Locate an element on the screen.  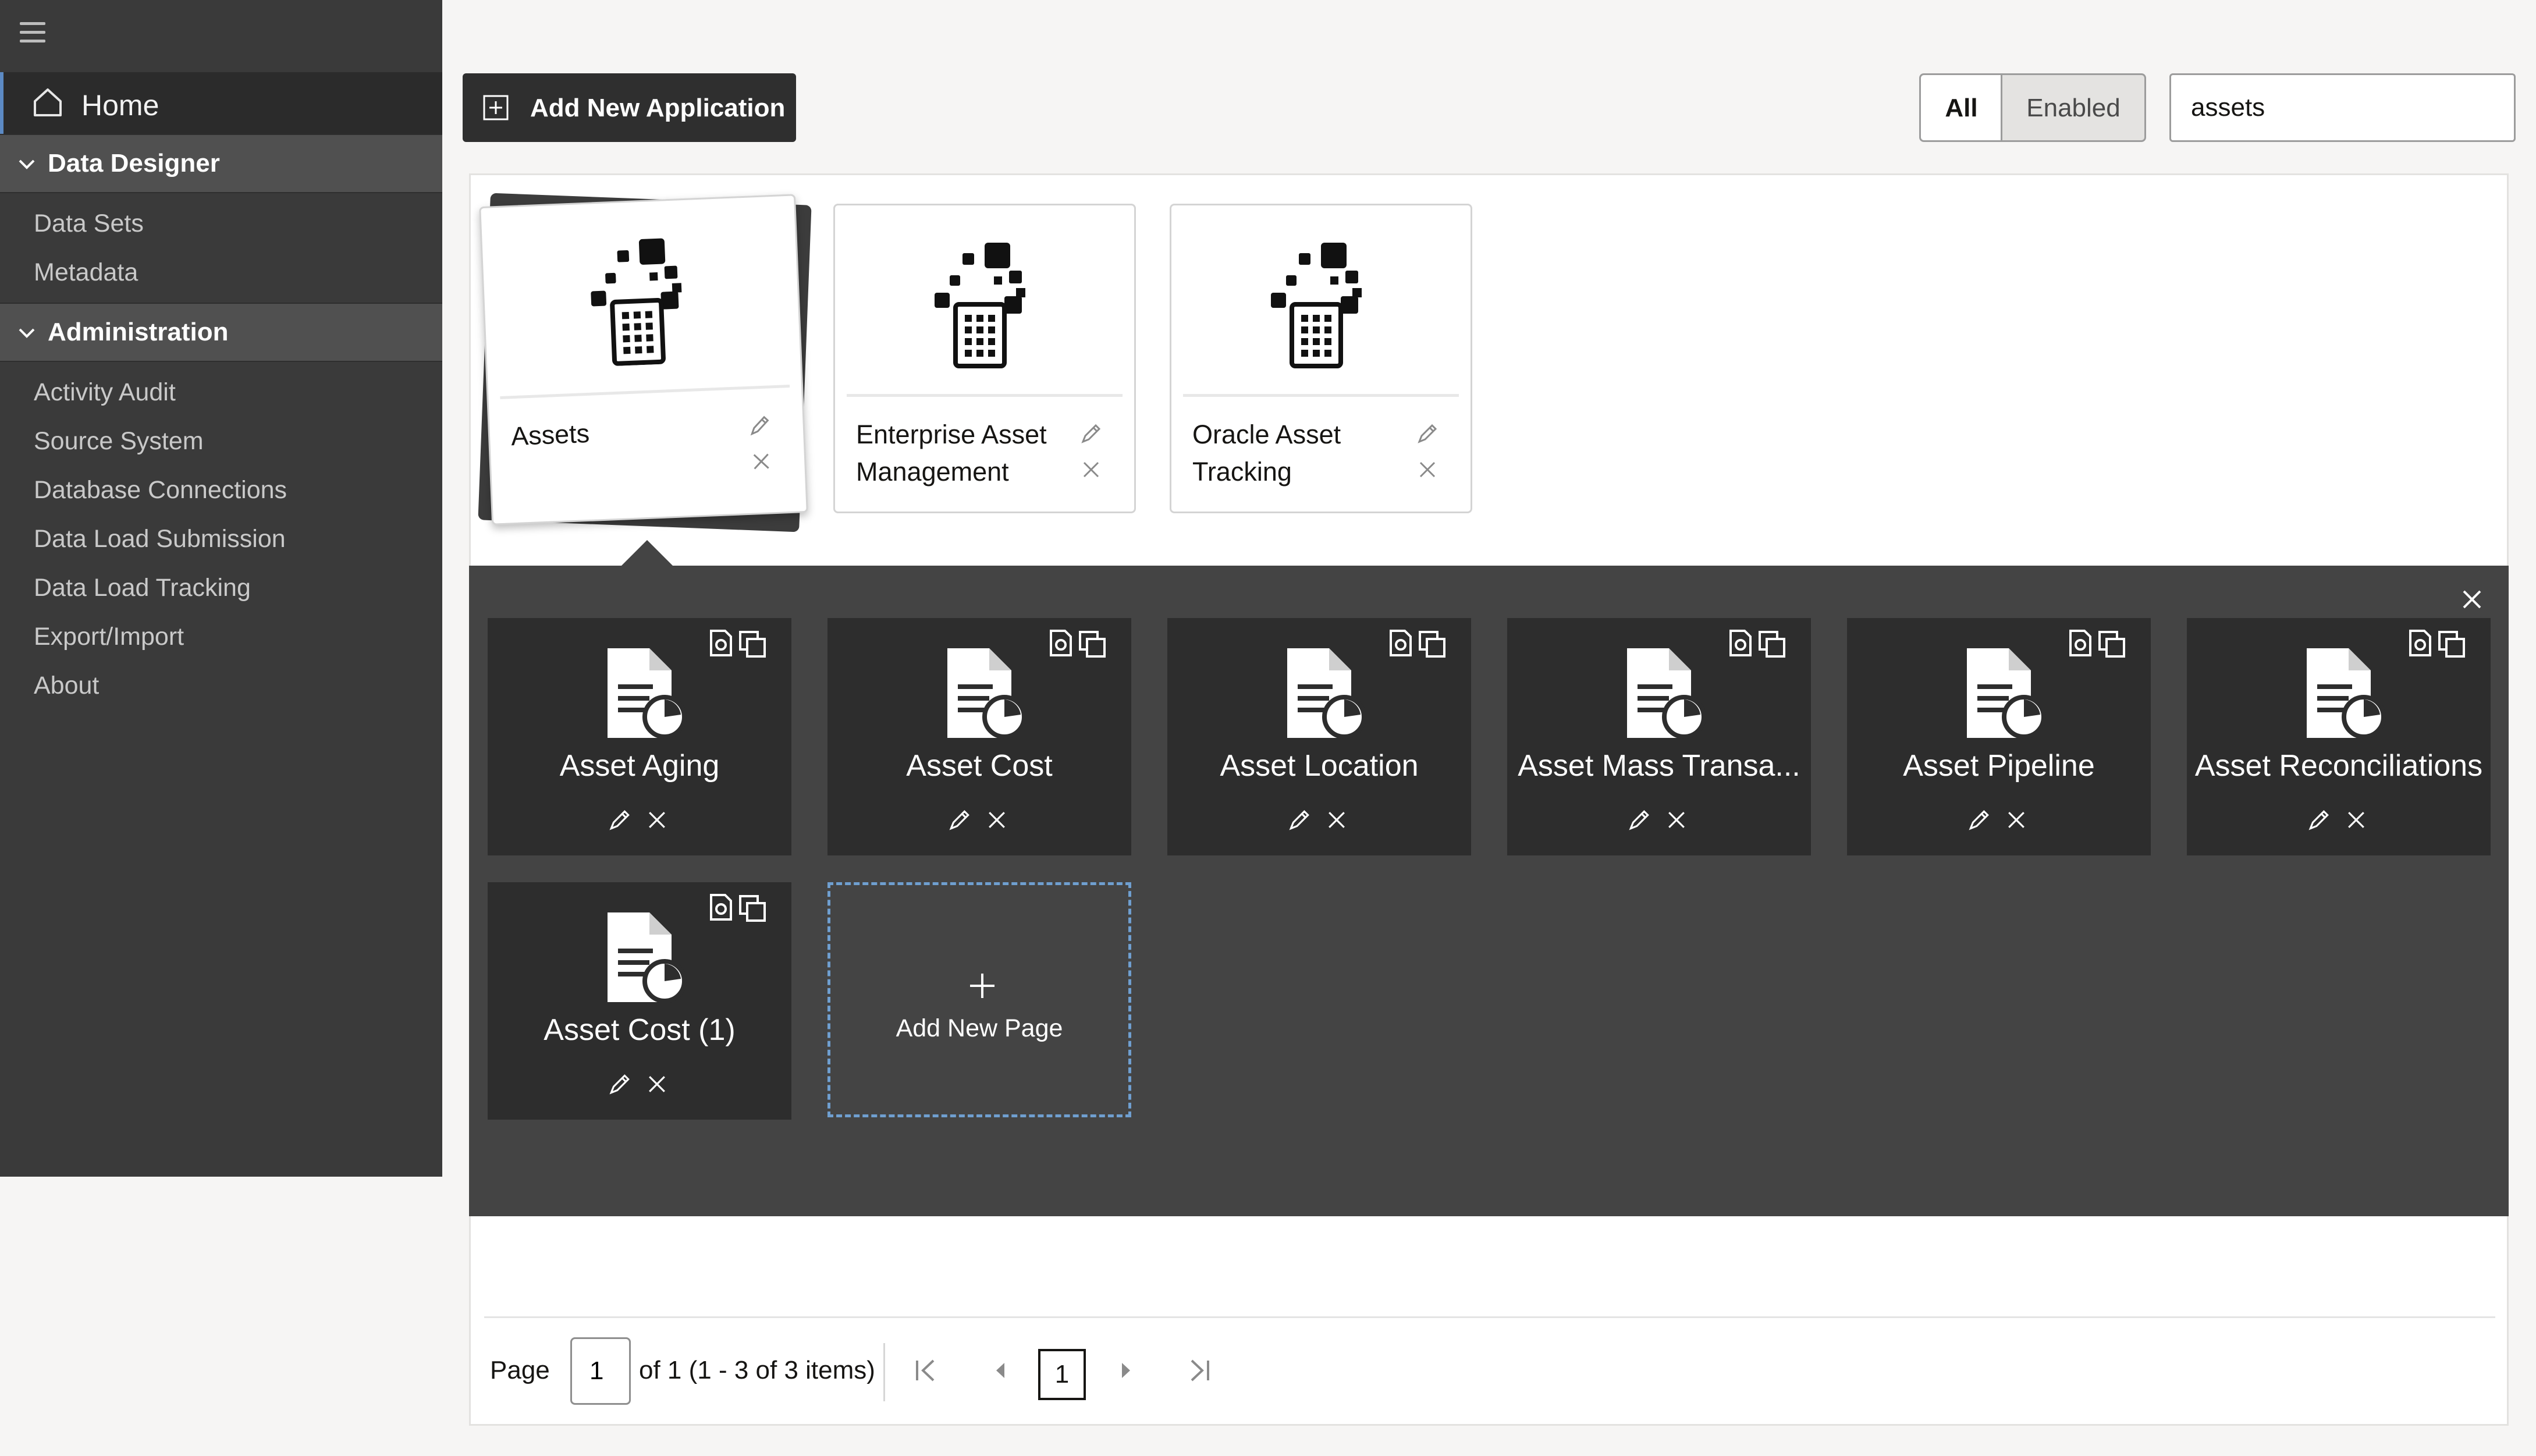
nav-data-sets: Data Sets is located at coordinates (89, 223).